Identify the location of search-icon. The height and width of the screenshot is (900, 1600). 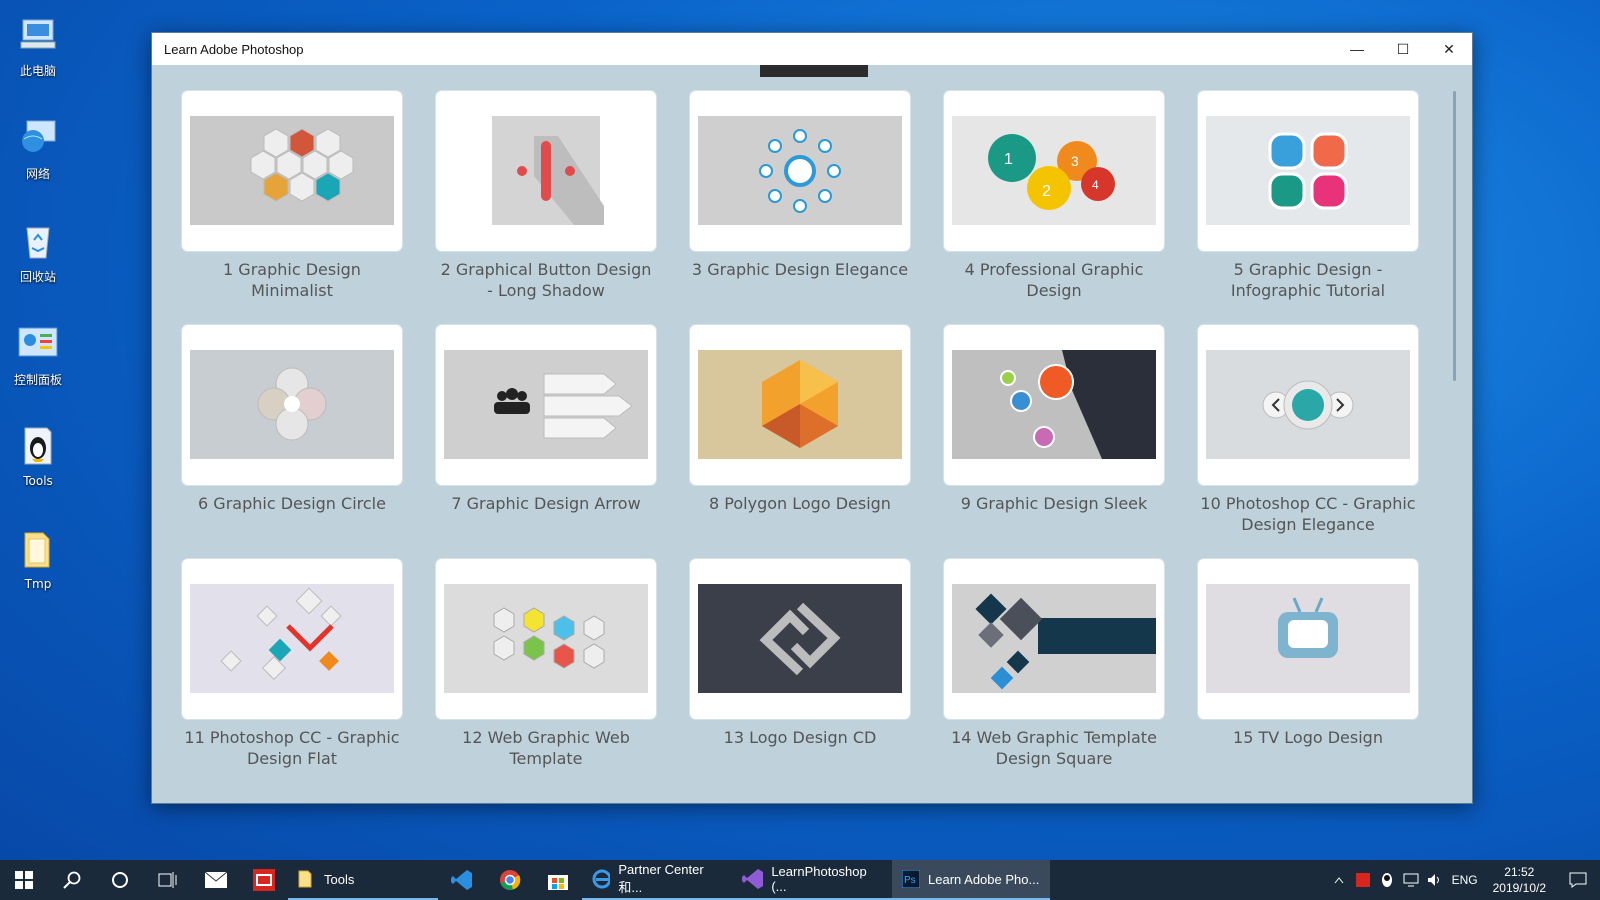
(72, 880).